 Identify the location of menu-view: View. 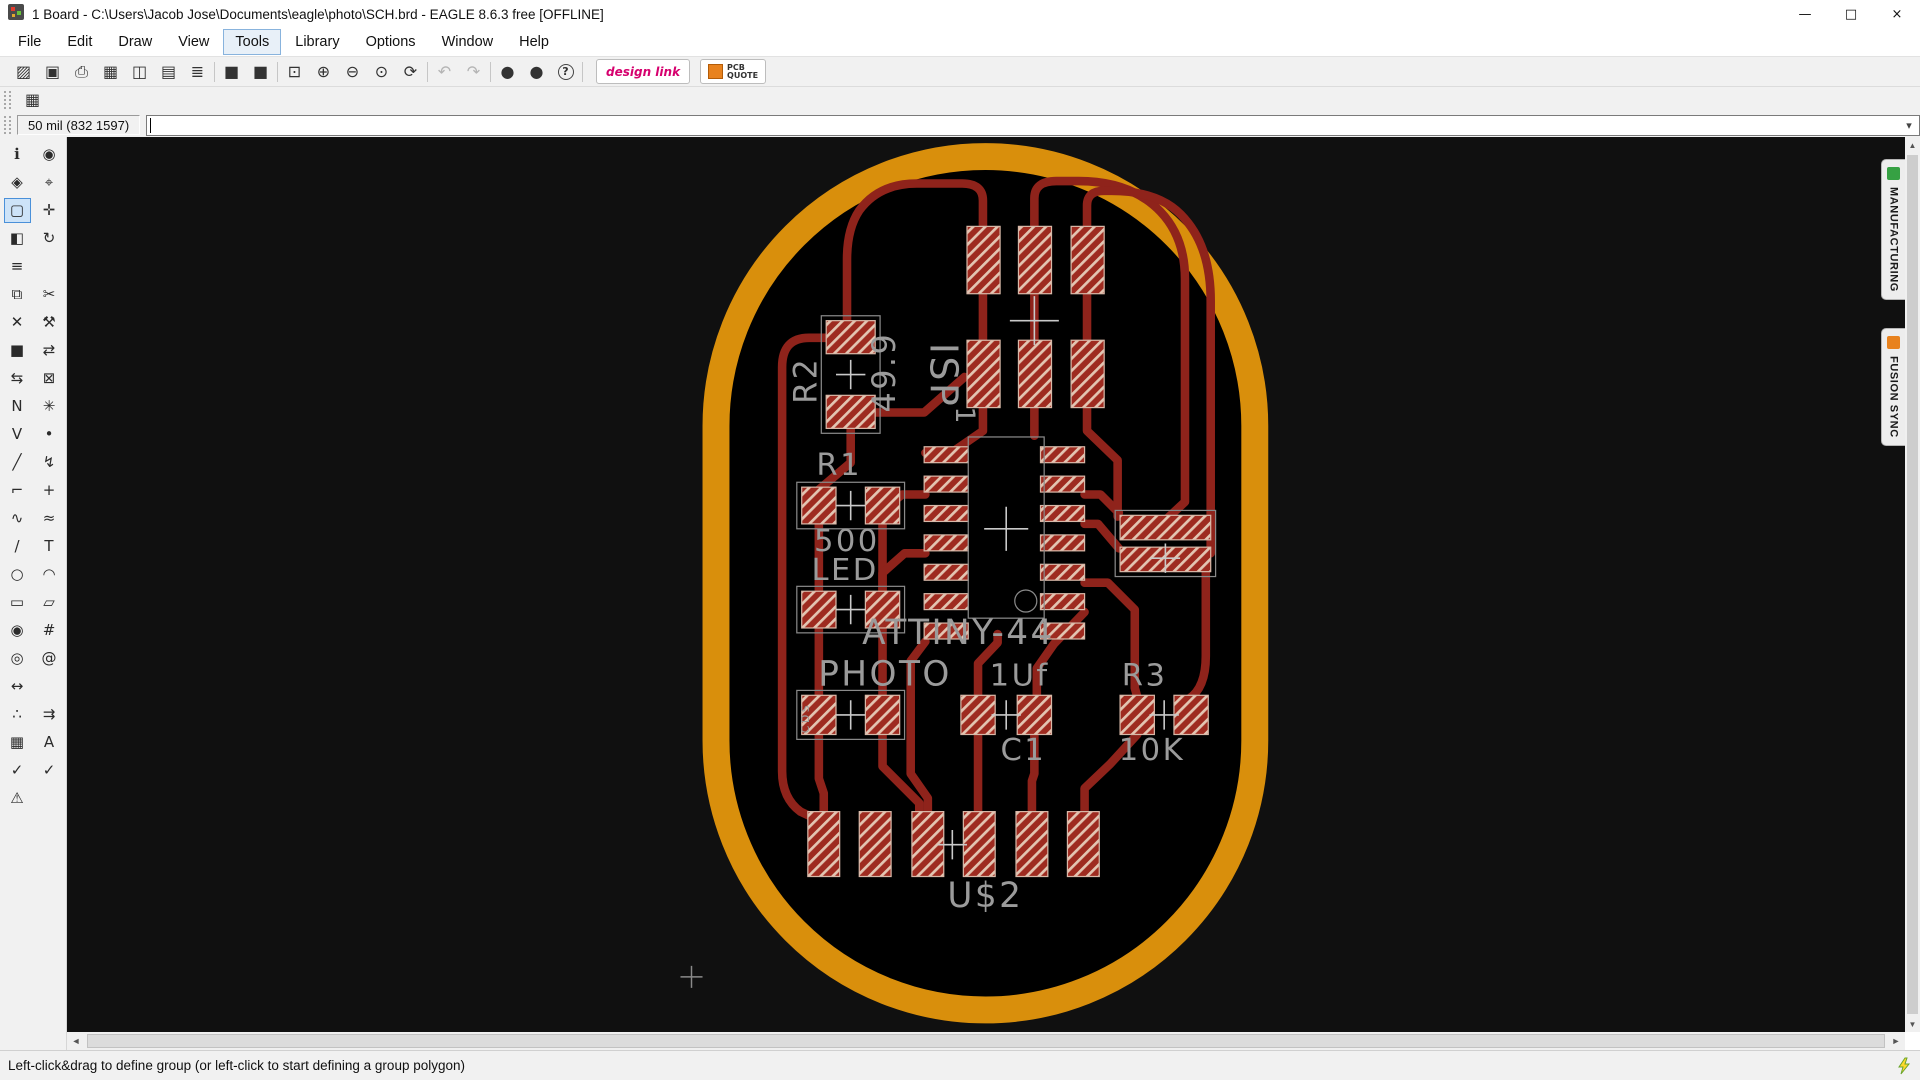
(194, 42).